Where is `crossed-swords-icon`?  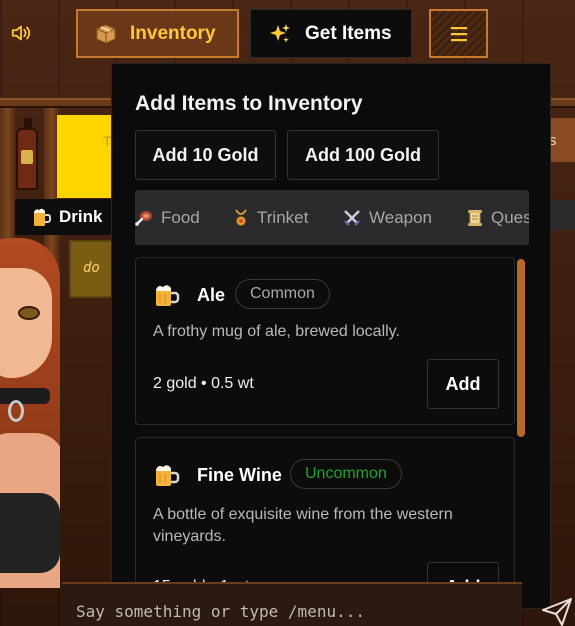
crossed-swords-icon is located at coordinates (352, 217).